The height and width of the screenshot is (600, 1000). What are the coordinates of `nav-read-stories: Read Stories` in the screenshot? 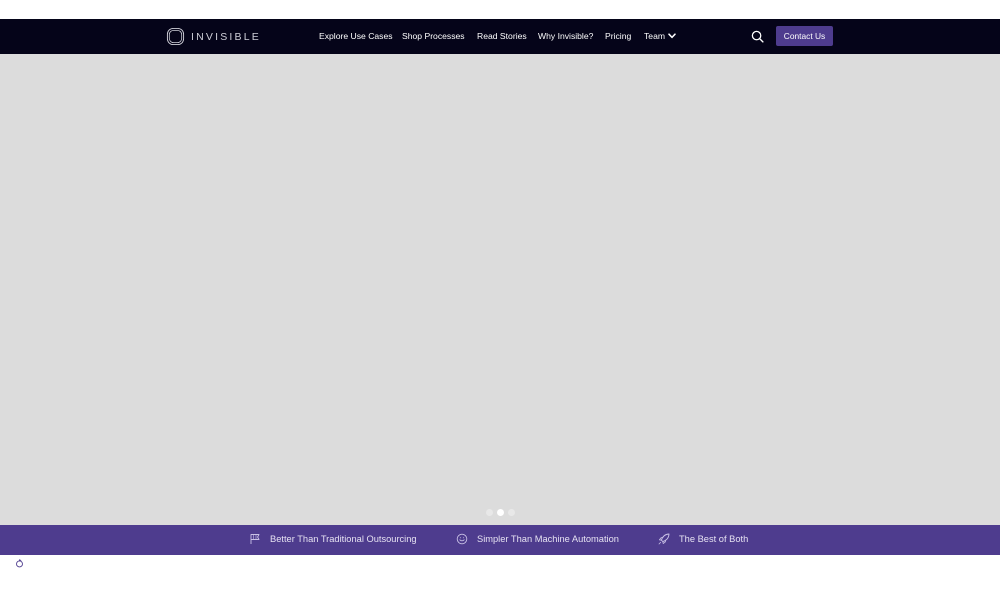 It's located at (502, 36).